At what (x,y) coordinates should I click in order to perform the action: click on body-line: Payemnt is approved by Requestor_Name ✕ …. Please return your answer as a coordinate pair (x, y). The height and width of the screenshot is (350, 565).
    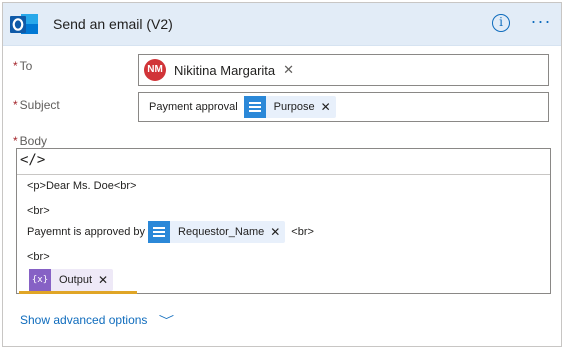
    Looking at the image, I should click on (170, 232).